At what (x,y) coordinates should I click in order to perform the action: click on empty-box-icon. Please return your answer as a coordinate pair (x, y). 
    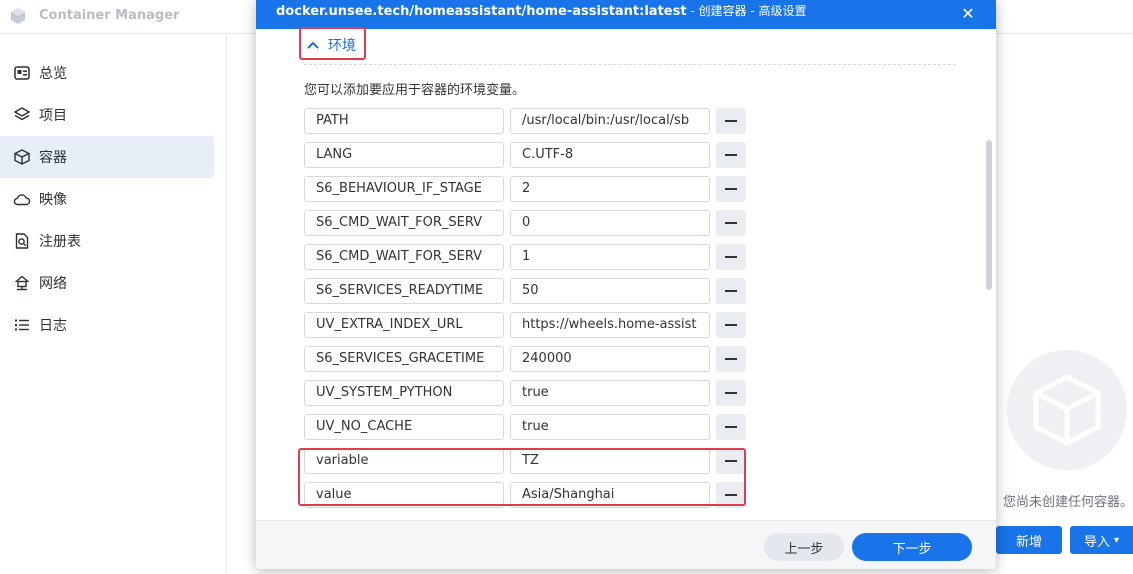
    Looking at the image, I should click on (1067, 410).